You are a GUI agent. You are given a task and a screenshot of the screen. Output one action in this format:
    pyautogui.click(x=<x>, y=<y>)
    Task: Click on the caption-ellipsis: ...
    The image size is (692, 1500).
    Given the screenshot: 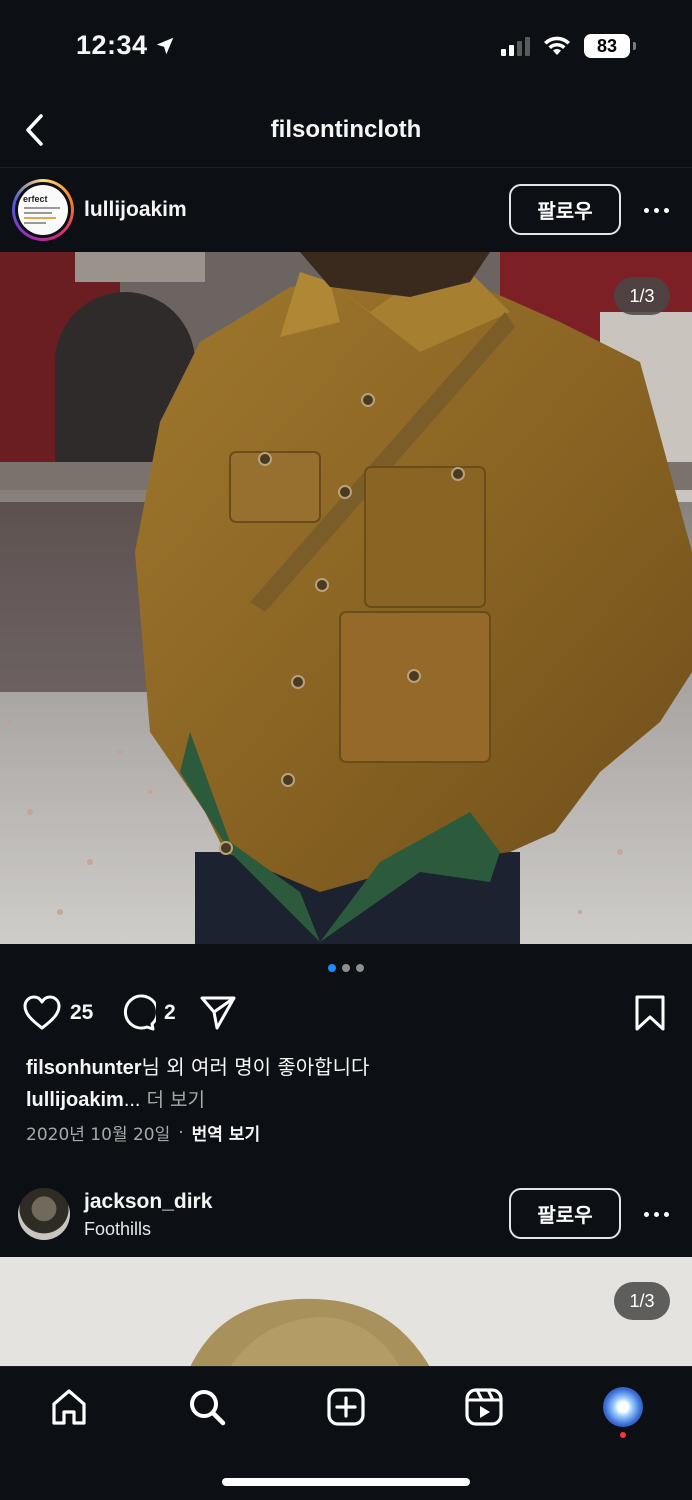 What is the action you would take?
    pyautogui.click(x=132, y=1100)
    